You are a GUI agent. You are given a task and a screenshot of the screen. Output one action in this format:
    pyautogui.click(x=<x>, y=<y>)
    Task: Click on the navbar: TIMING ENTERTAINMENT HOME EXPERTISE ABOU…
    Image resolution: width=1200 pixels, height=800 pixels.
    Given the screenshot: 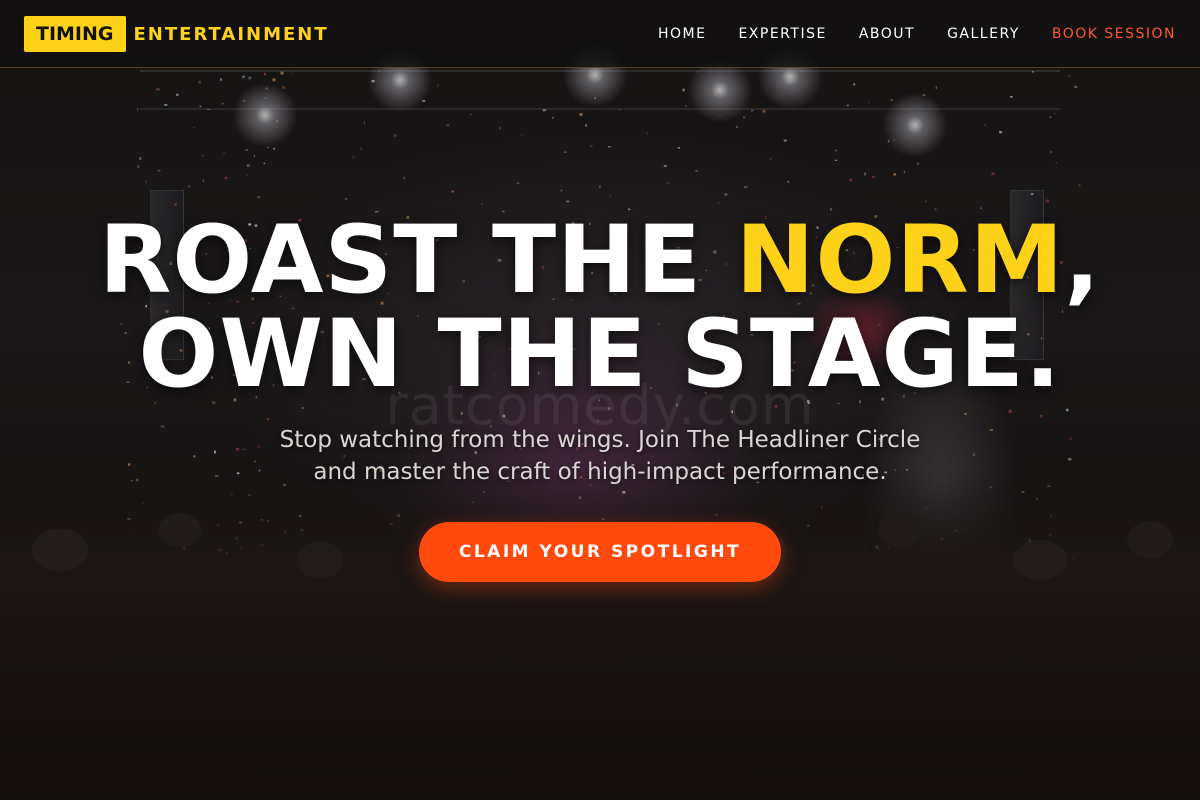 What is the action you would take?
    pyautogui.click(x=600, y=34)
    